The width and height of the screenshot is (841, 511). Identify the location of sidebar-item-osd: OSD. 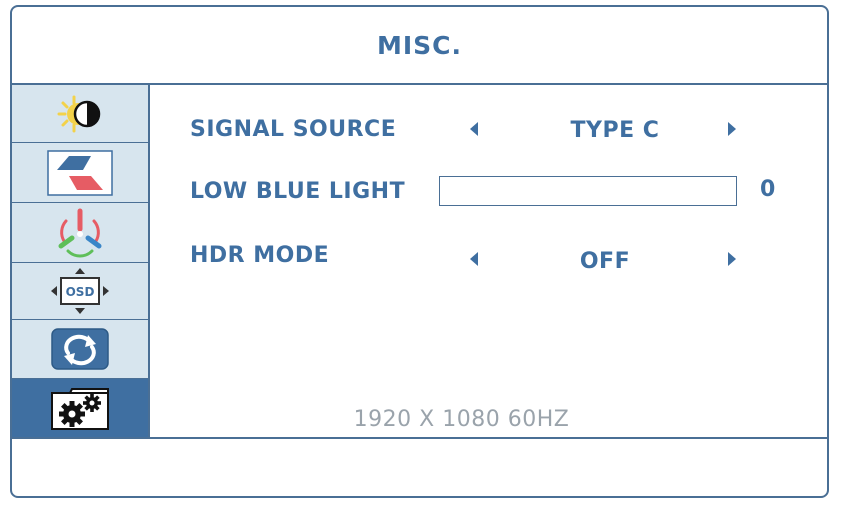
(80, 291).